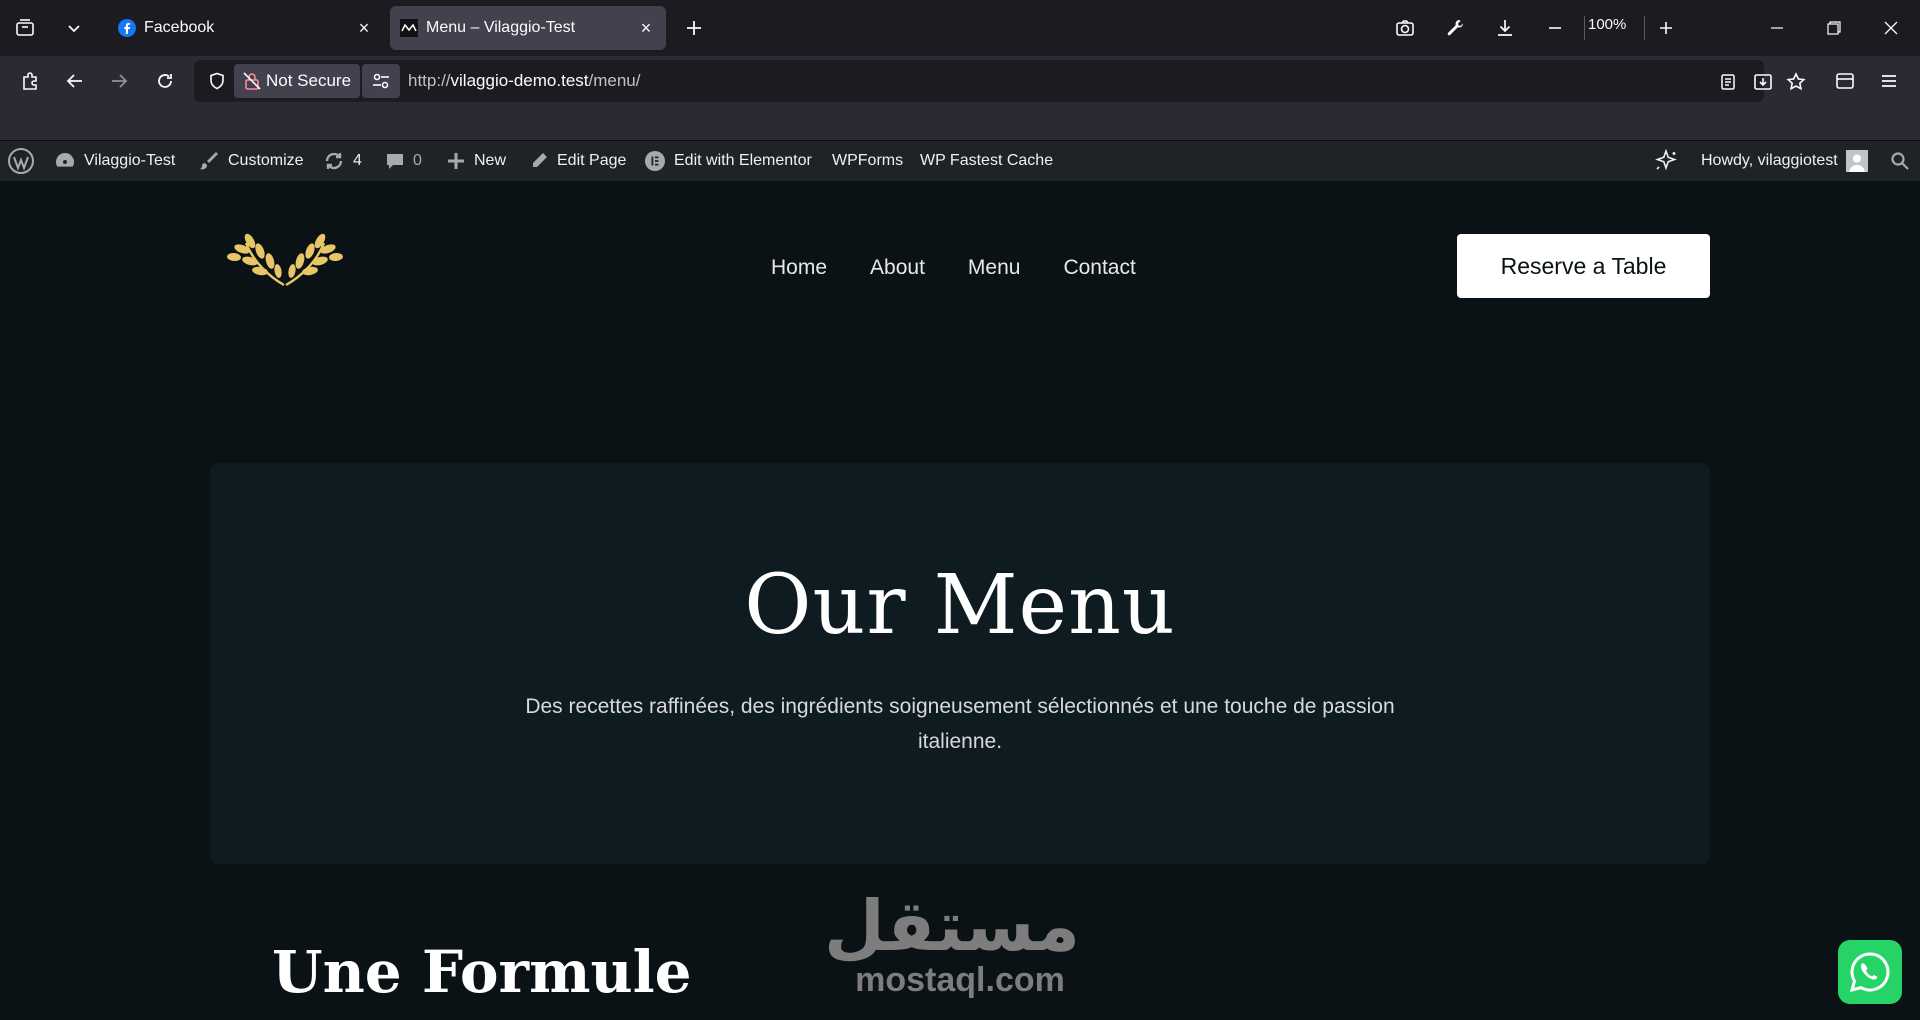  I want to click on pencil-icon, so click(540, 160).